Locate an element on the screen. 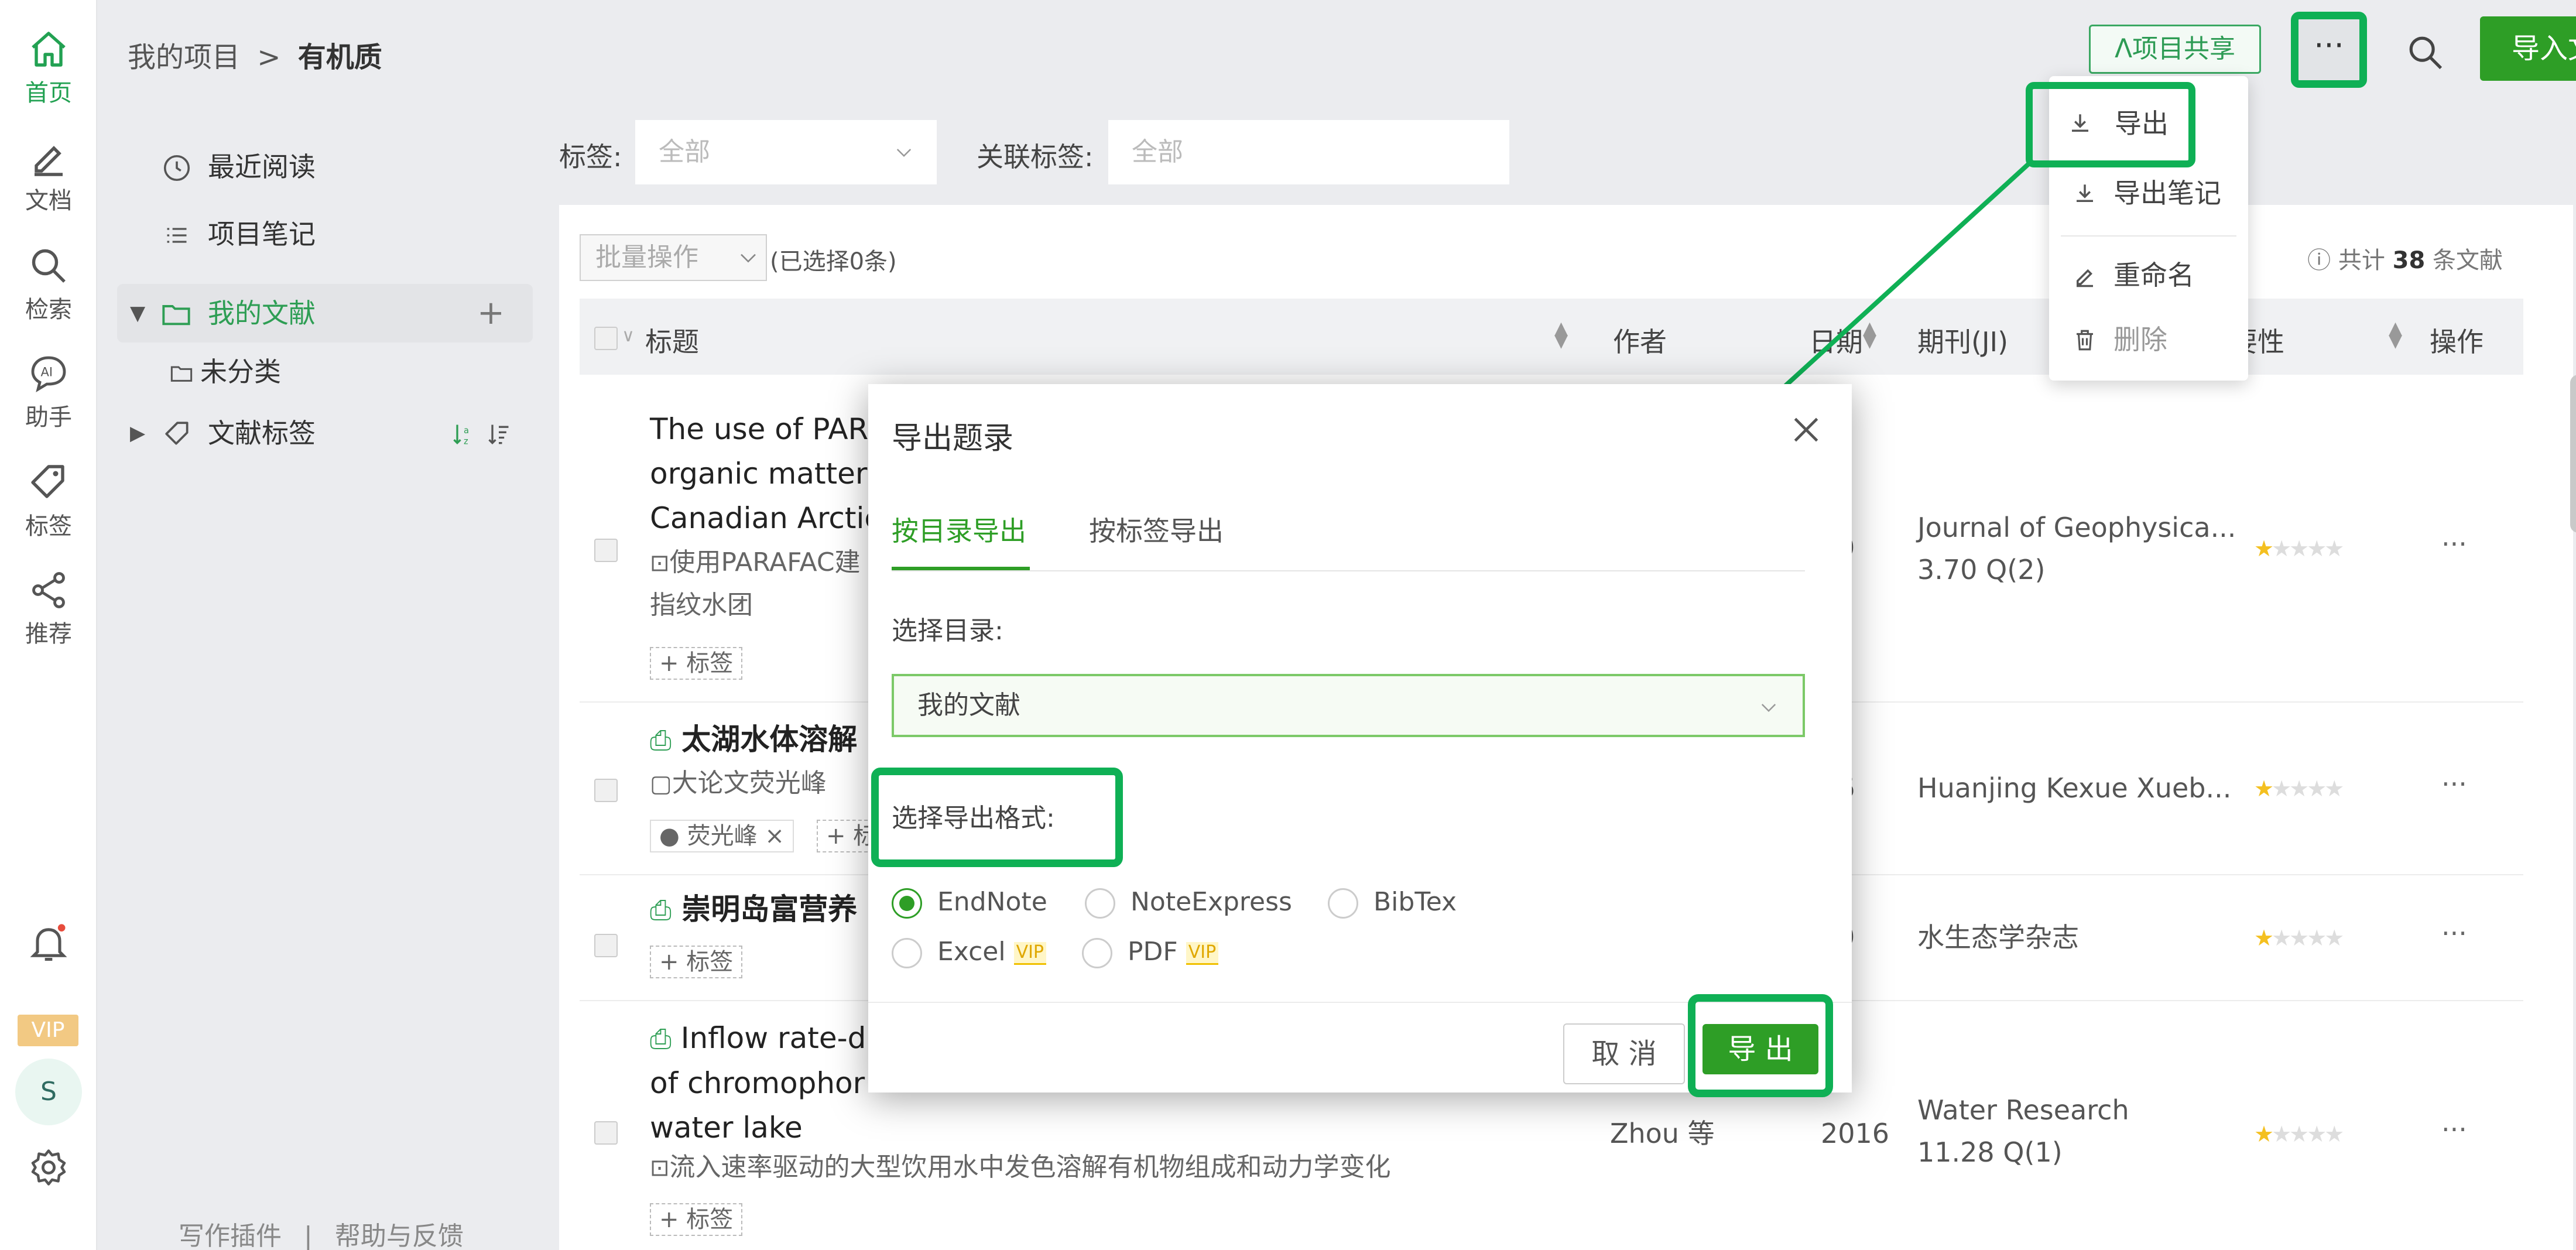 This screenshot has height=1250, width=2576. total-suffix: 条文献 is located at coordinates (2468, 260).